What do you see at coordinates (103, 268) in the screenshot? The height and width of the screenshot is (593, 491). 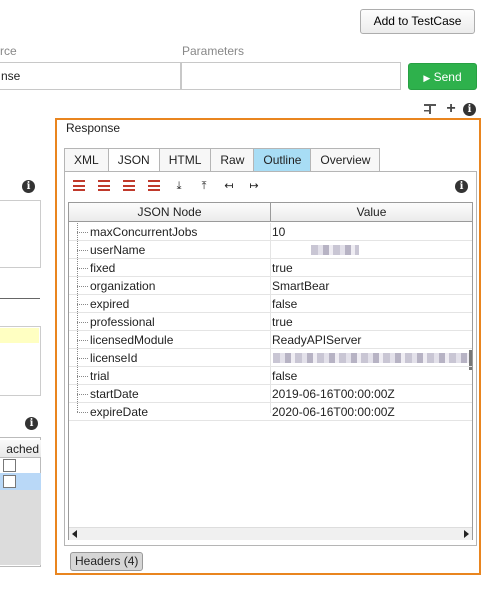 I see `node-key: fixed` at bounding box center [103, 268].